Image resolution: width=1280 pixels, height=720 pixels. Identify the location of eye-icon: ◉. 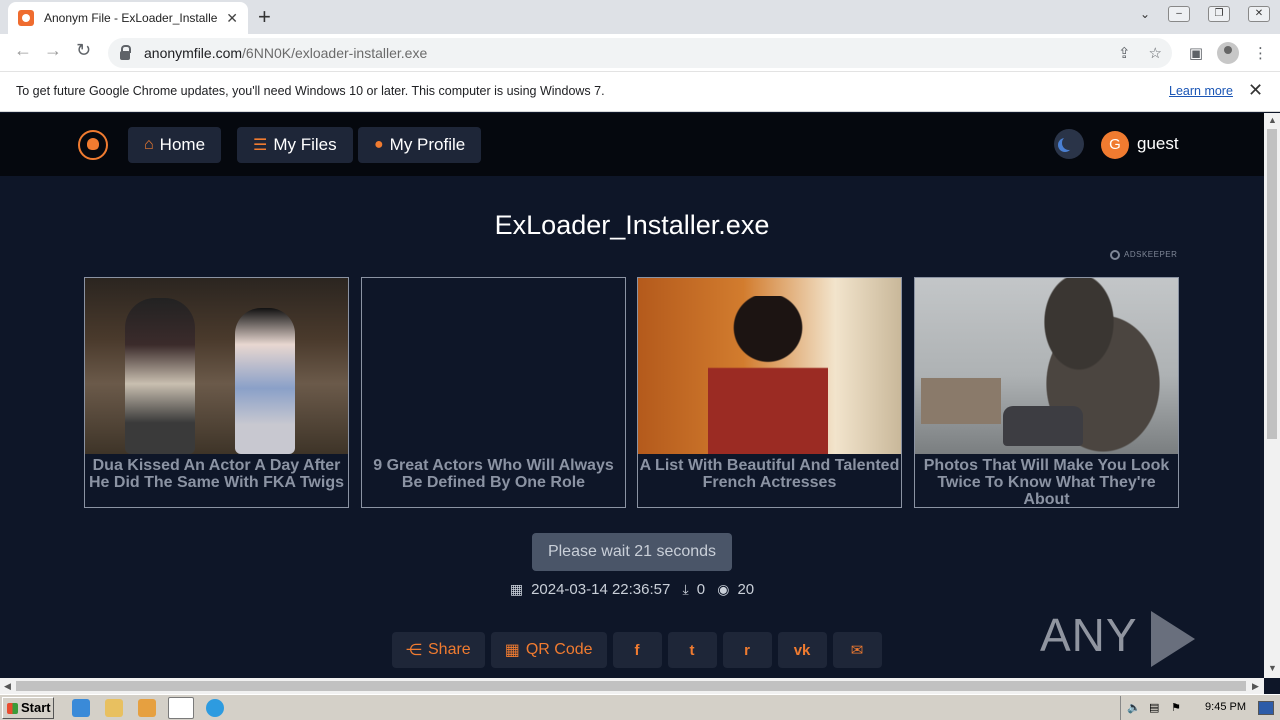
(723, 589).